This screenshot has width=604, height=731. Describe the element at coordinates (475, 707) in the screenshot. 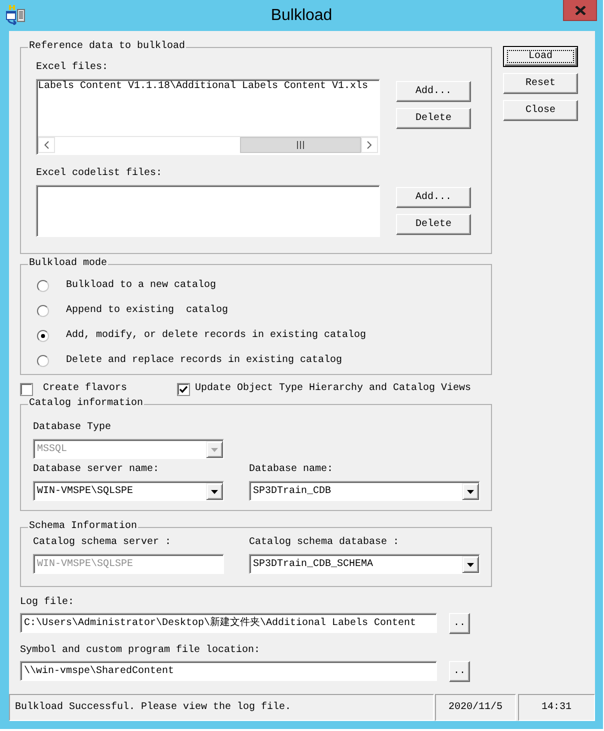

I see `status-date: 2020/11/5` at that location.